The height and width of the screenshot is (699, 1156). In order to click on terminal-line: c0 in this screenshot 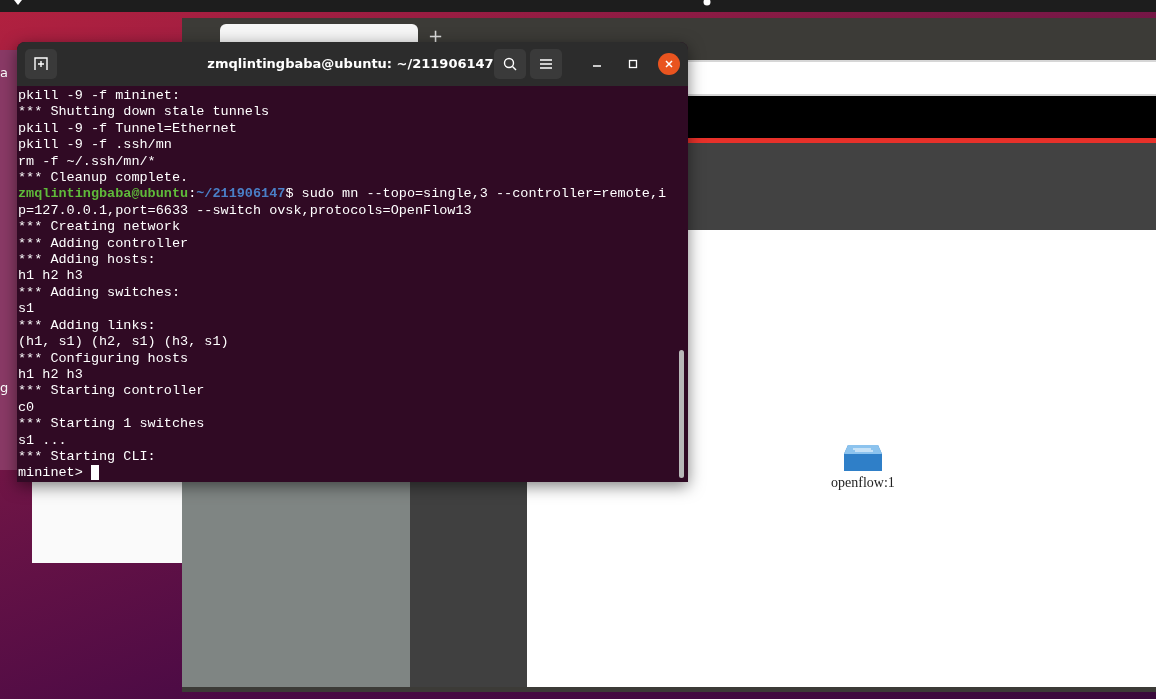, I will do `click(27, 408)`.